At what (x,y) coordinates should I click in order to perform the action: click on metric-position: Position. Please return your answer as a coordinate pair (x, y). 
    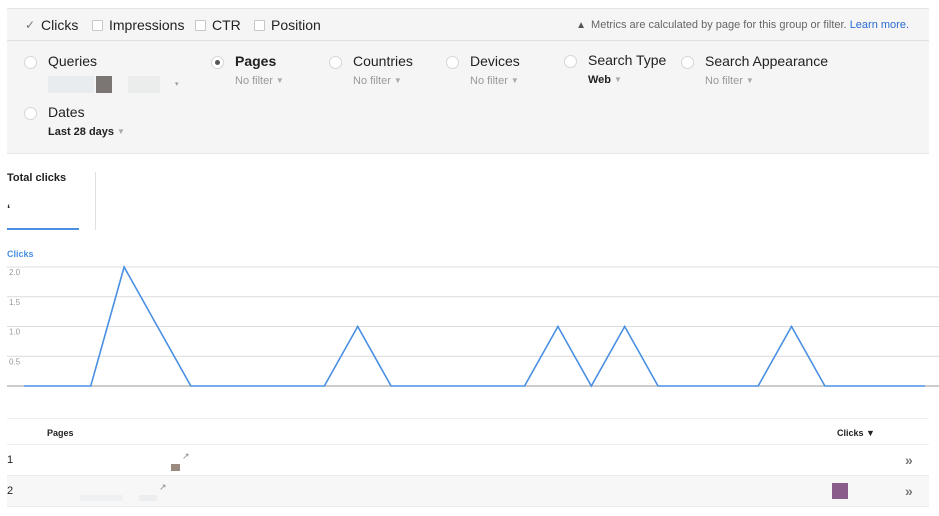
    Looking at the image, I should click on (287, 25).